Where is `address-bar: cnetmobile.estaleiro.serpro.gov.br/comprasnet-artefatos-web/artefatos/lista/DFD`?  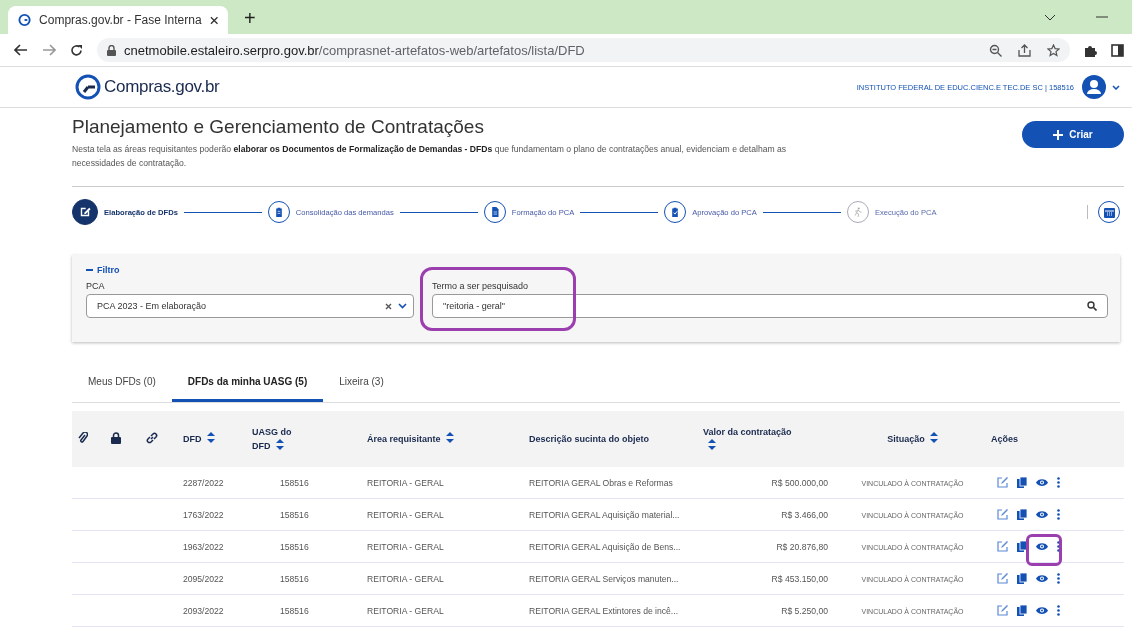
address-bar: cnetmobile.estaleiro.serpro.gov.br/comprasnet-artefatos-web/artefatos/lista/DFD is located at coordinates (583, 50).